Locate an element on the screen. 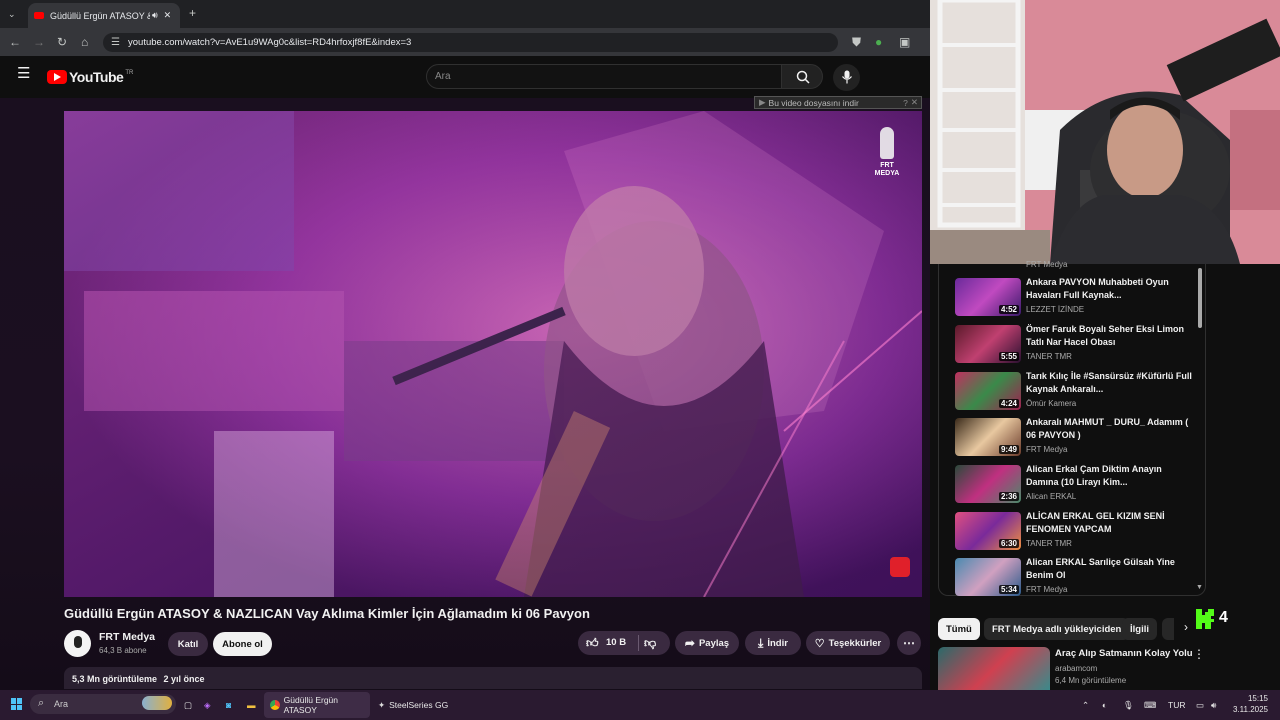 Image resolution: width=1280 pixels, height=720 pixels. home-icon: ⌂ is located at coordinates (84, 42).